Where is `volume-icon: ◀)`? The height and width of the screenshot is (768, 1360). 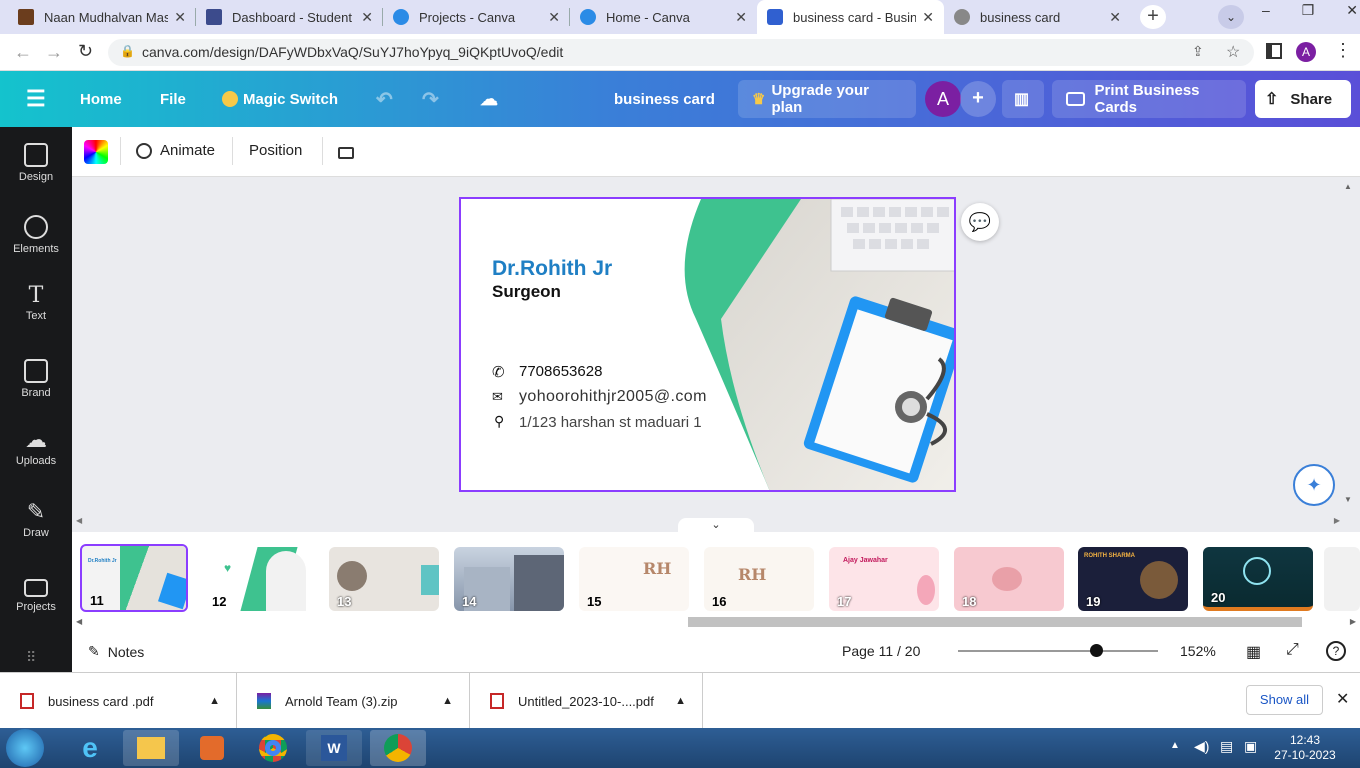 volume-icon: ◀) is located at coordinates (1201, 746).